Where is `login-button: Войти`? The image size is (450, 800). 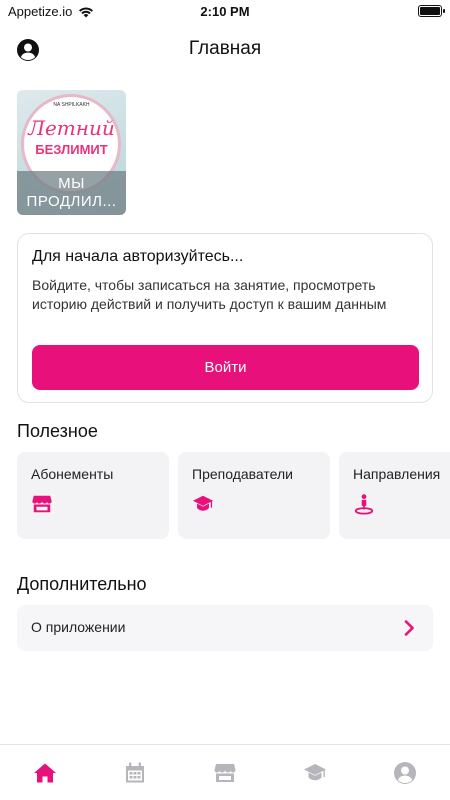
login-button: Войти is located at coordinates (225, 367).